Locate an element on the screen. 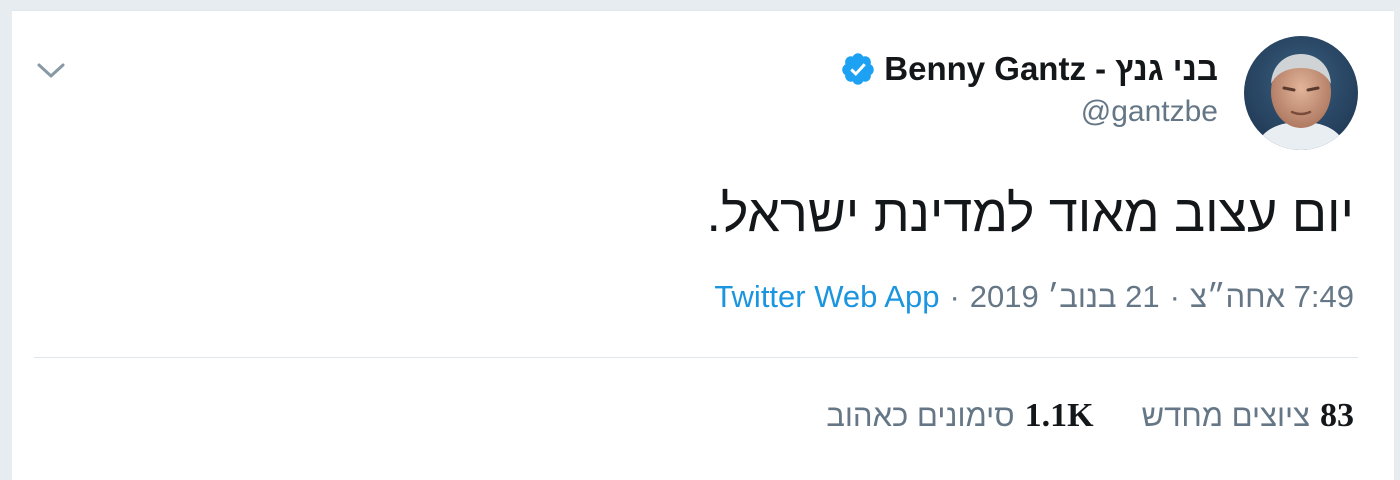  tweet-stats: 83 ציוצים מחדש 1.1K סימונים כאהוב is located at coordinates (1090, 416).